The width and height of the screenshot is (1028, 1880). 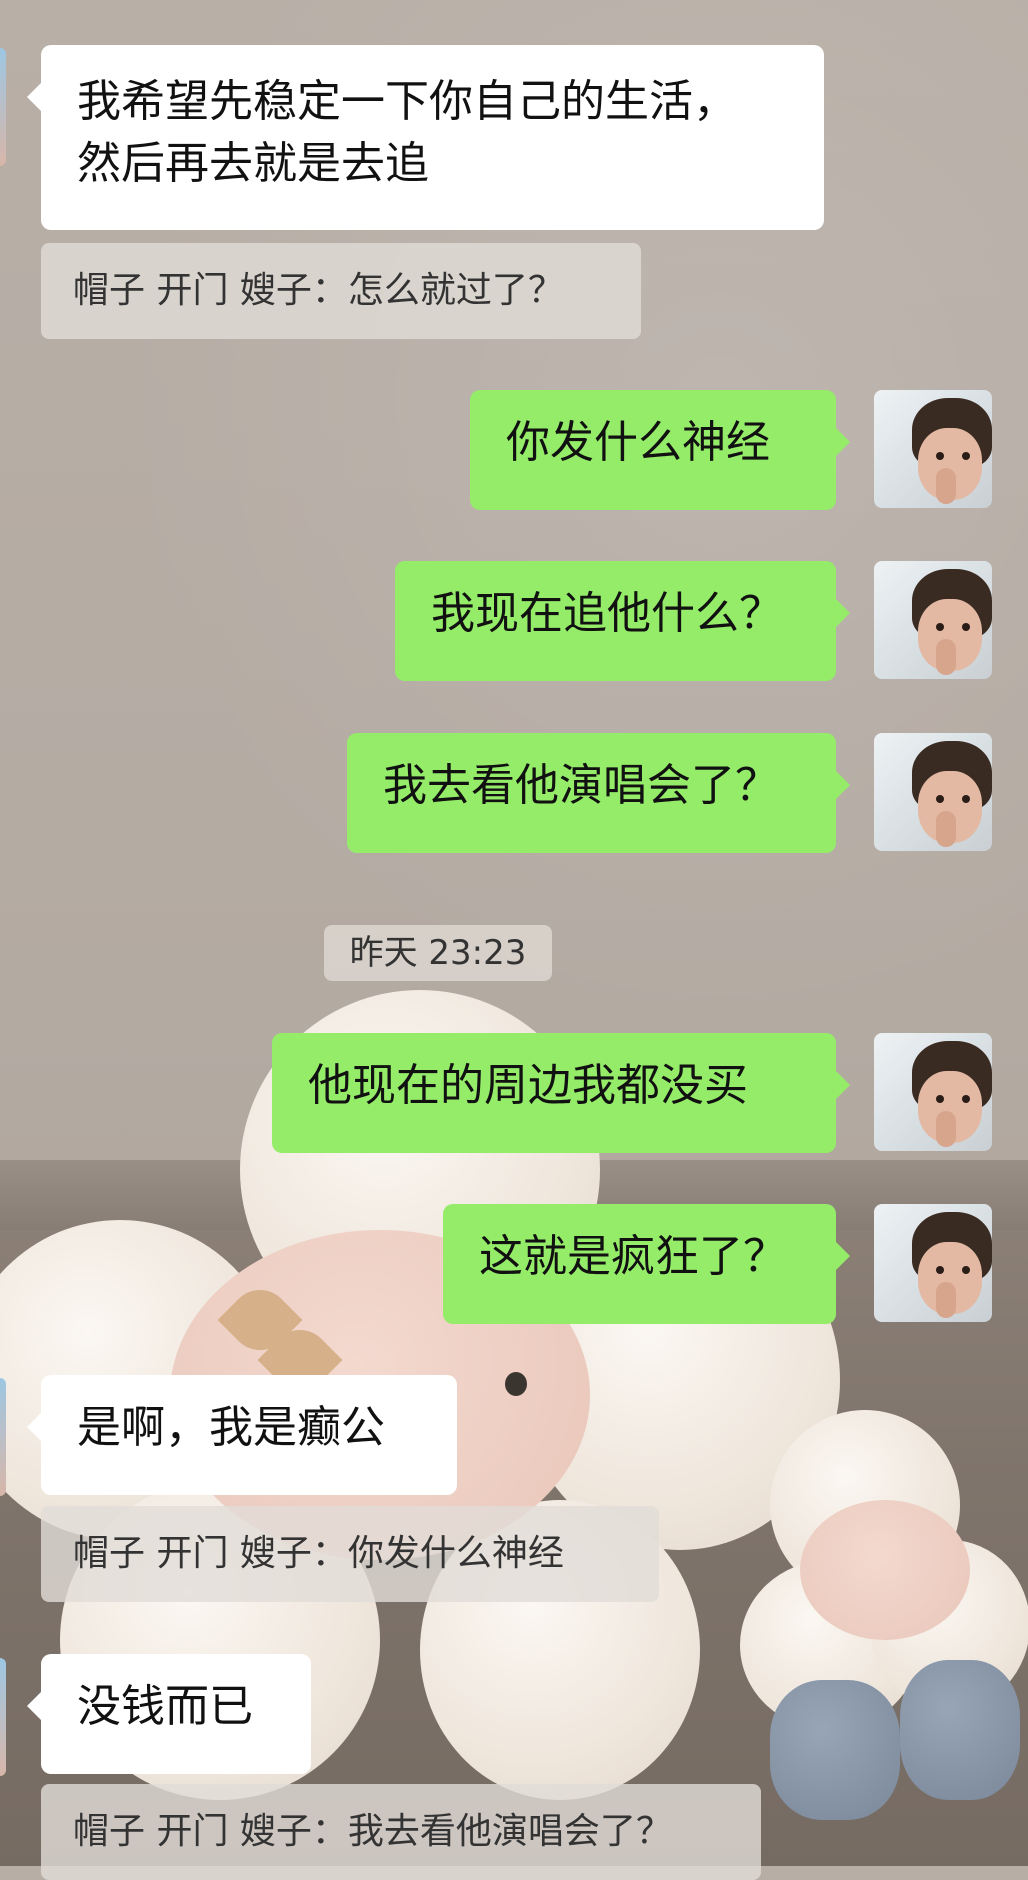 I want to click on message-bubble-sent: 这就是疯狂了？, so click(x=646, y=1264).